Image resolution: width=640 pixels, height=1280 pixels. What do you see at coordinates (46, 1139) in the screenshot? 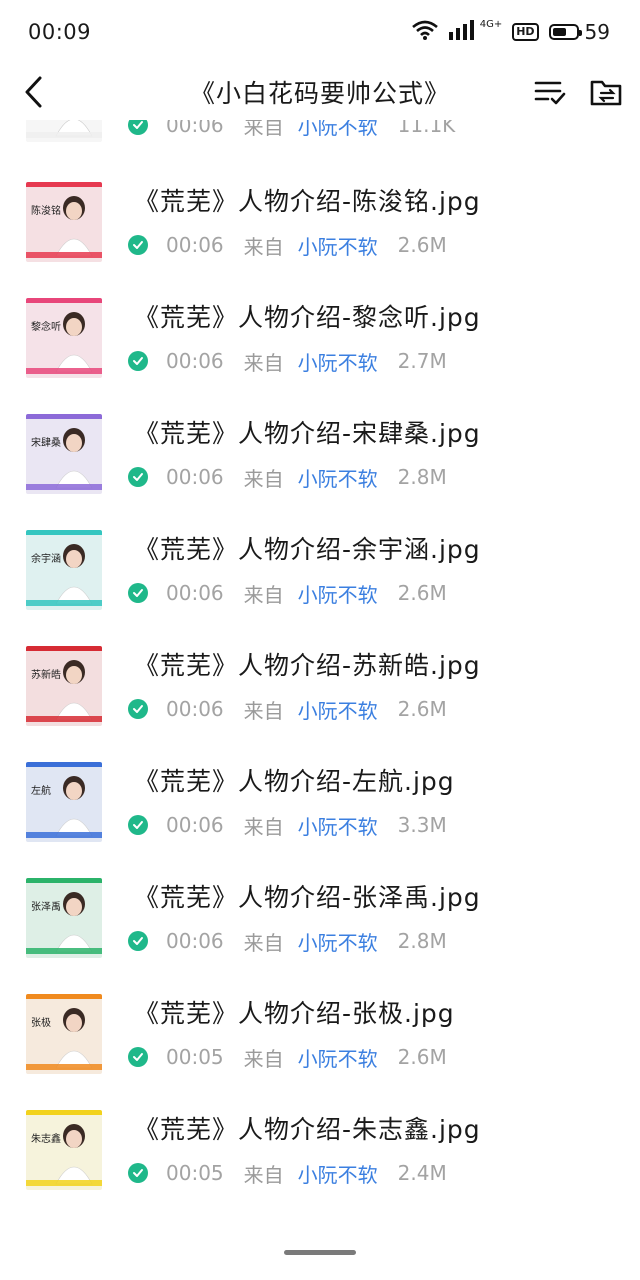
I see `thumbnail-label: 朱志鑫` at bounding box center [46, 1139].